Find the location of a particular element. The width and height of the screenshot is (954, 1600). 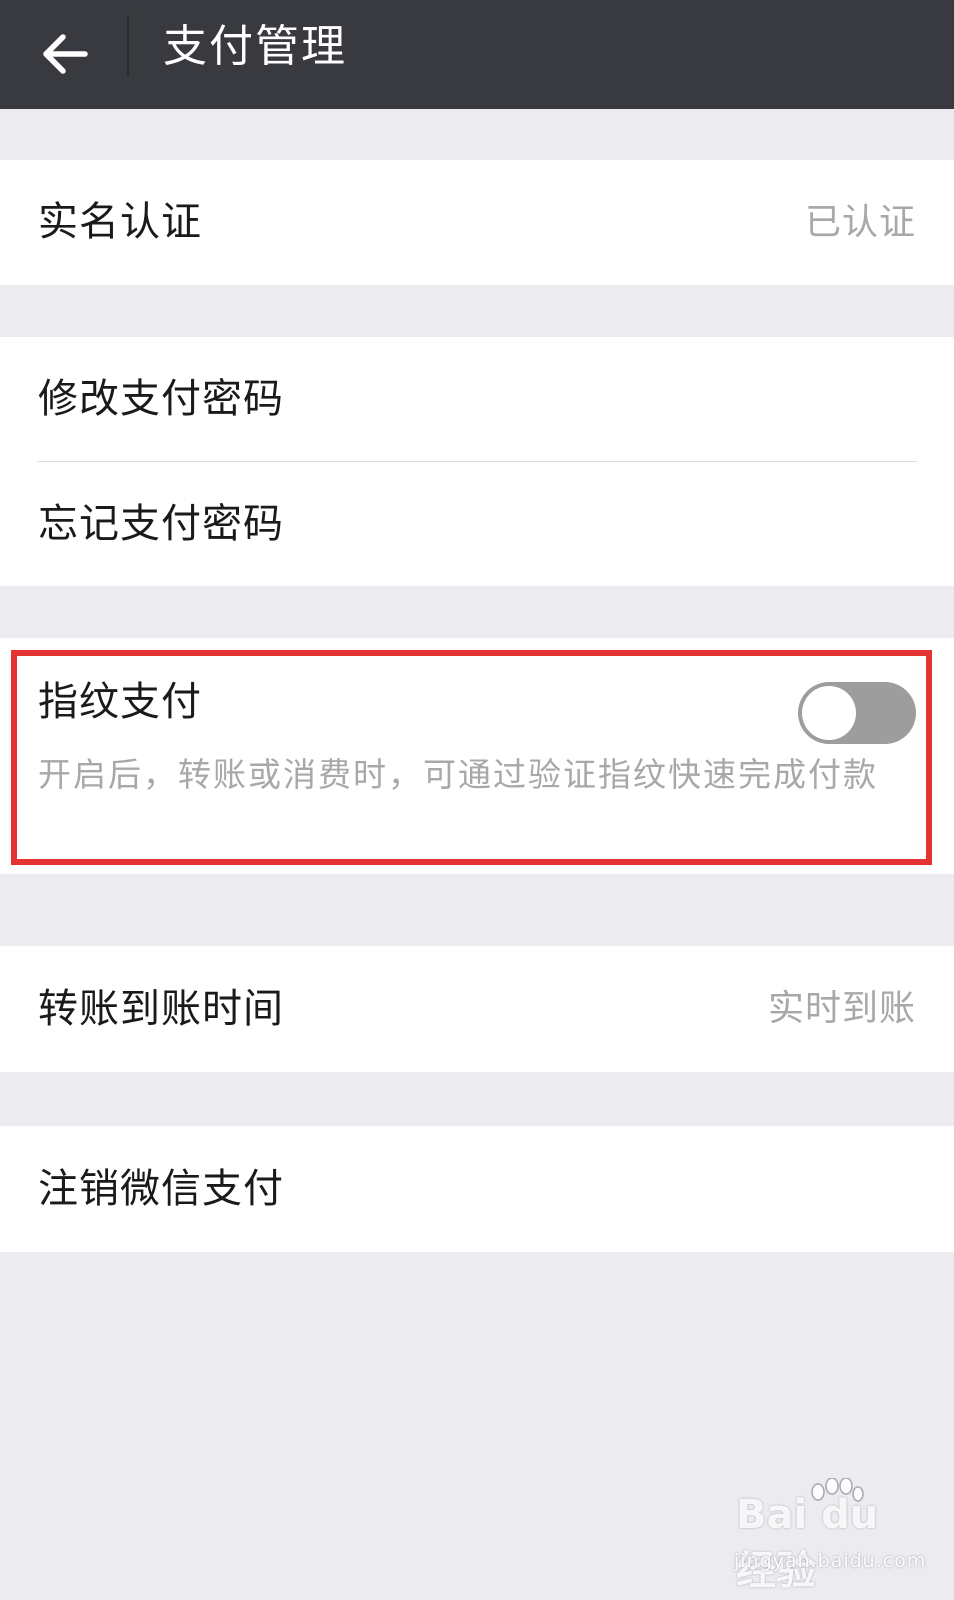

deactivate-row: 注销微信支付 is located at coordinates (477, 1189).